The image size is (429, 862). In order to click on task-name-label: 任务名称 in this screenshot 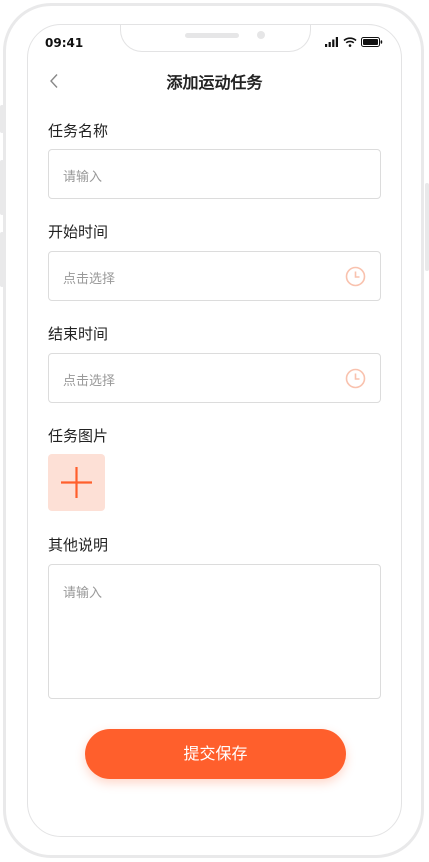, I will do `click(78, 131)`.